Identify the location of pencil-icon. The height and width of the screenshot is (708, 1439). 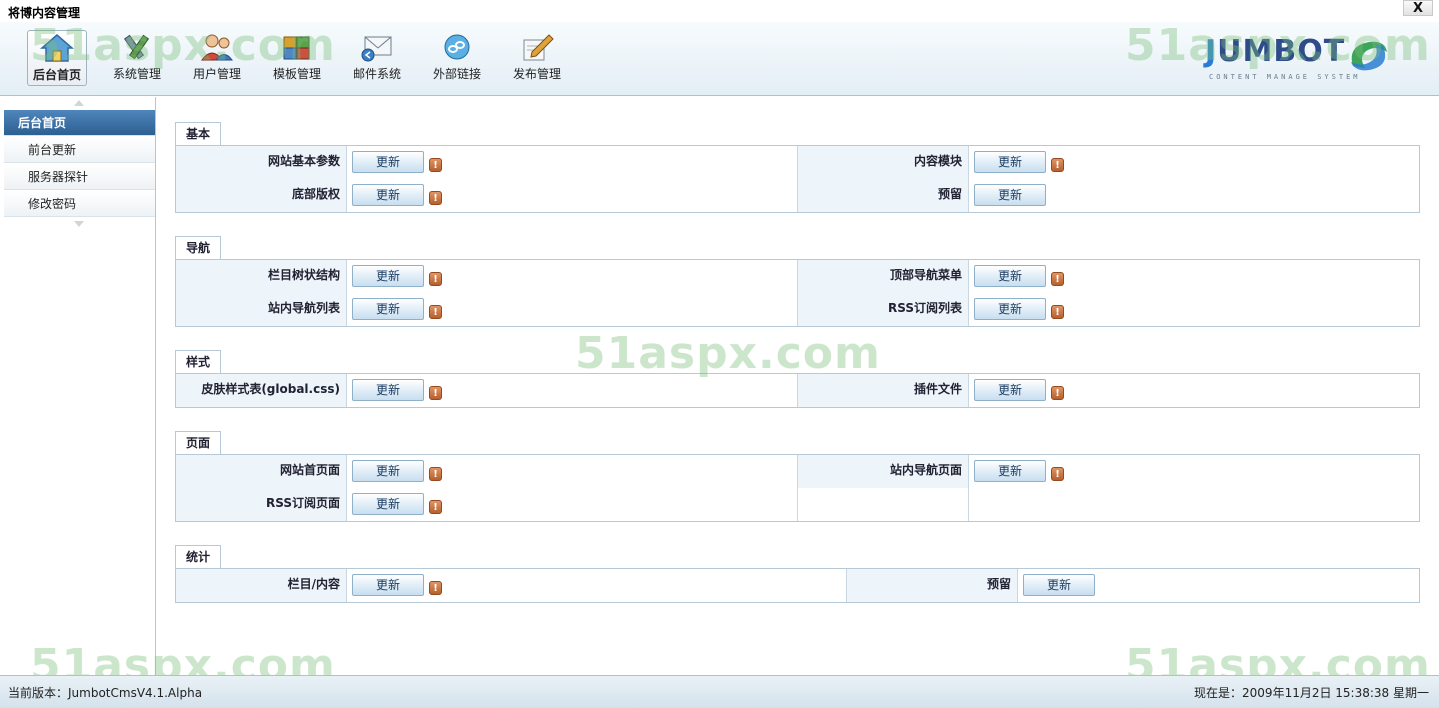
(538, 47).